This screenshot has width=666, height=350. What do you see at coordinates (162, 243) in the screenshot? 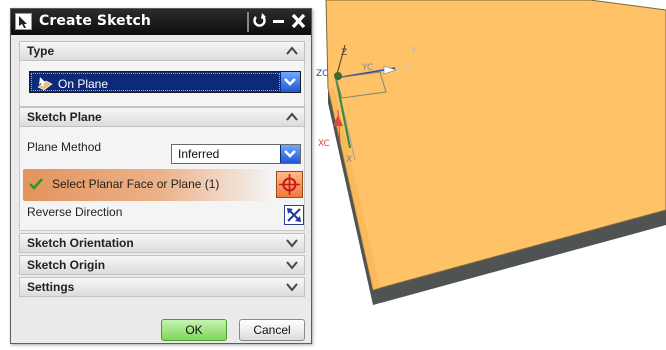
I see `sketch-orientation-section-header: Sketch Orientation` at bounding box center [162, 243].